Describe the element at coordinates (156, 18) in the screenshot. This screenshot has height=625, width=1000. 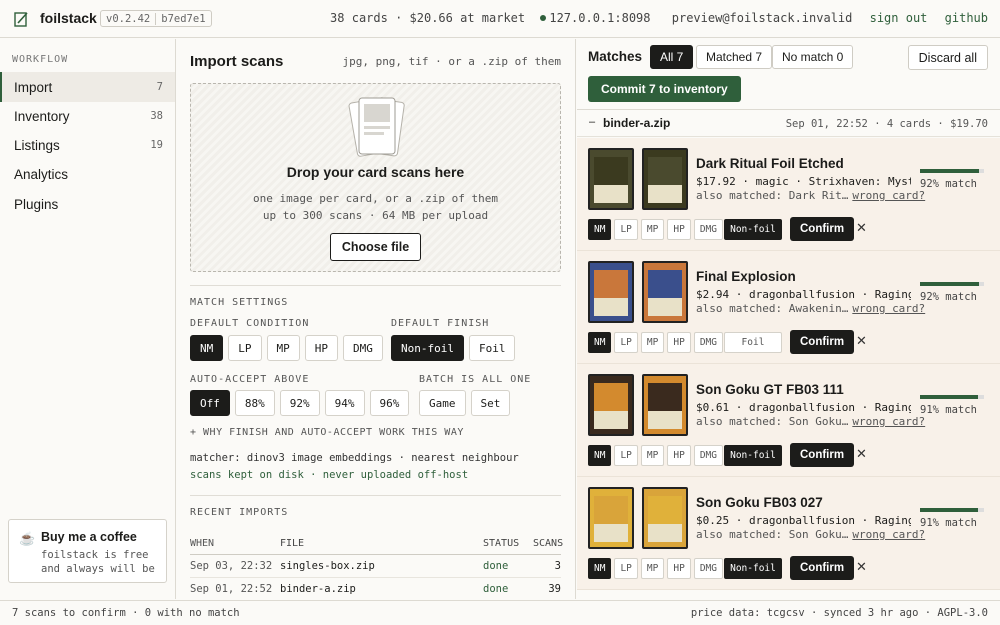
I see `version-badge: v0.2.42 b7ed7e1` at that location.